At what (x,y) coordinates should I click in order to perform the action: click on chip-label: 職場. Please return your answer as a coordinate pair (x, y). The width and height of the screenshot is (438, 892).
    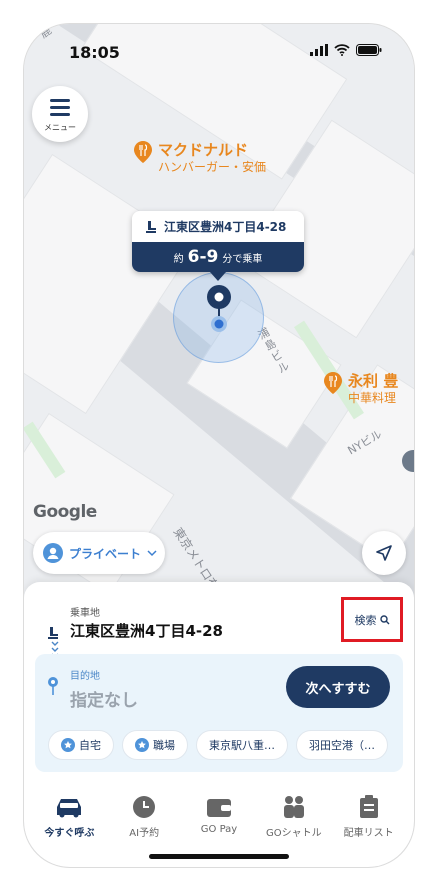
    Looking at the image, I should click on (164, 745).